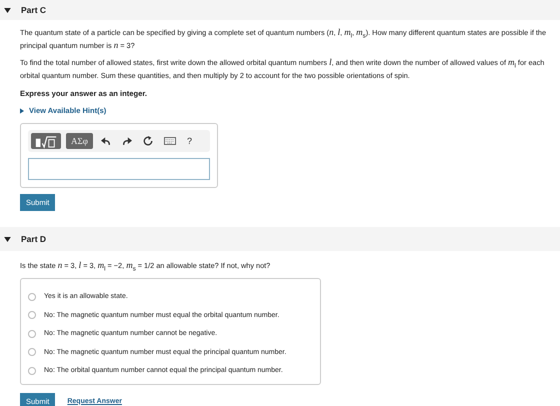 The image size is (560, 406). I want to click on root-template-icon, so click(46, 141).